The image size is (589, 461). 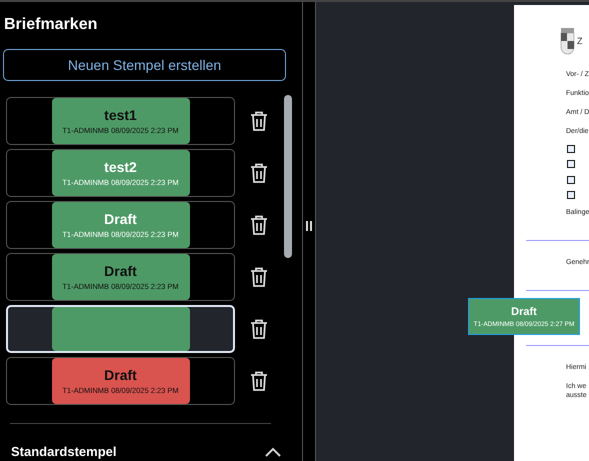 I want to click on document-header: Z, so click(x=579, y=41).